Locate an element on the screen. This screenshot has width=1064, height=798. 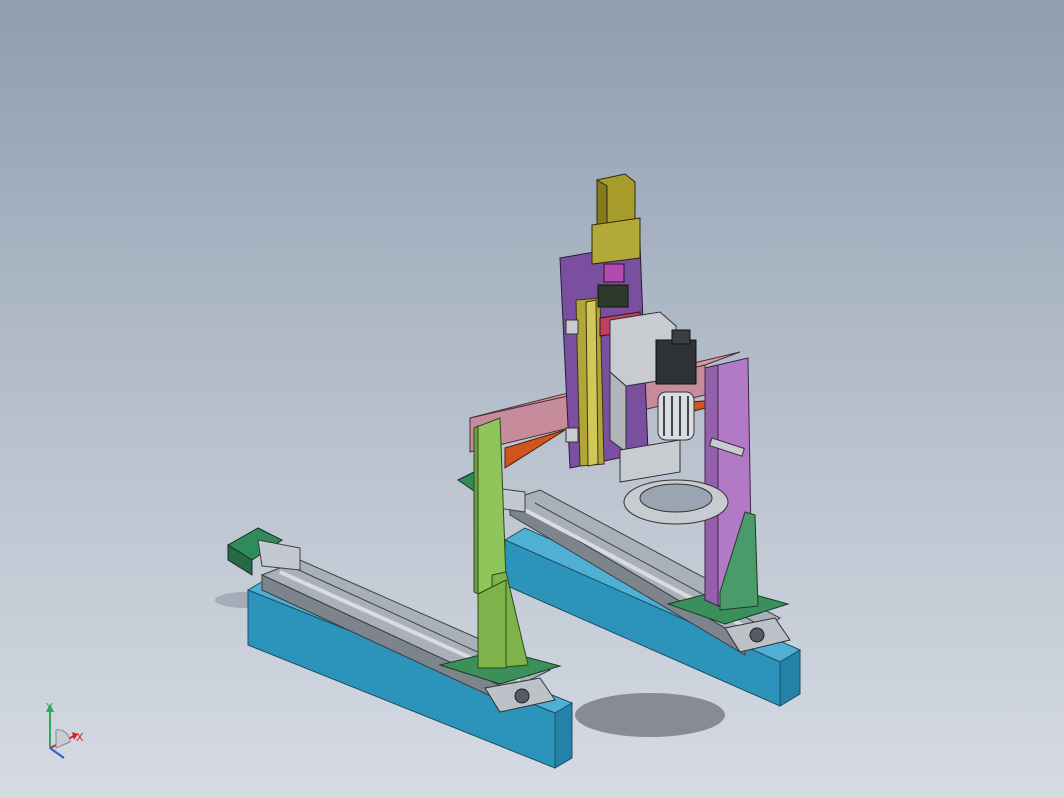
coordinate-triad: Y X is located at coordinates (64, 730).